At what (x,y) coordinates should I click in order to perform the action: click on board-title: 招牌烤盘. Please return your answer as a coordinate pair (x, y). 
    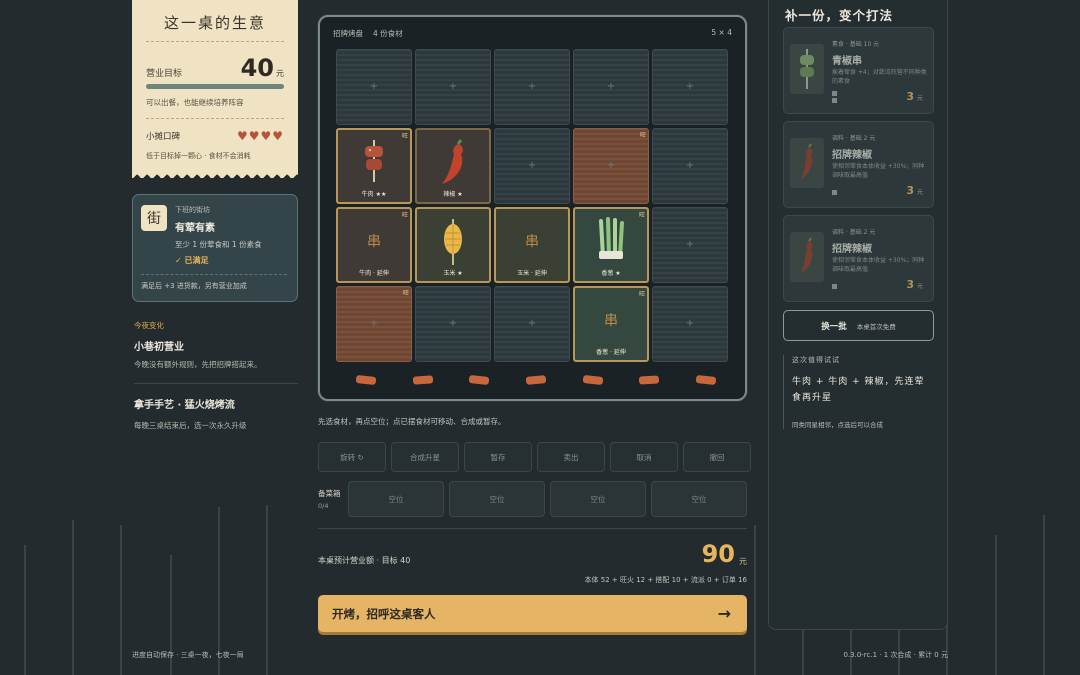
    Looking at the image, I should click on (348, 33).